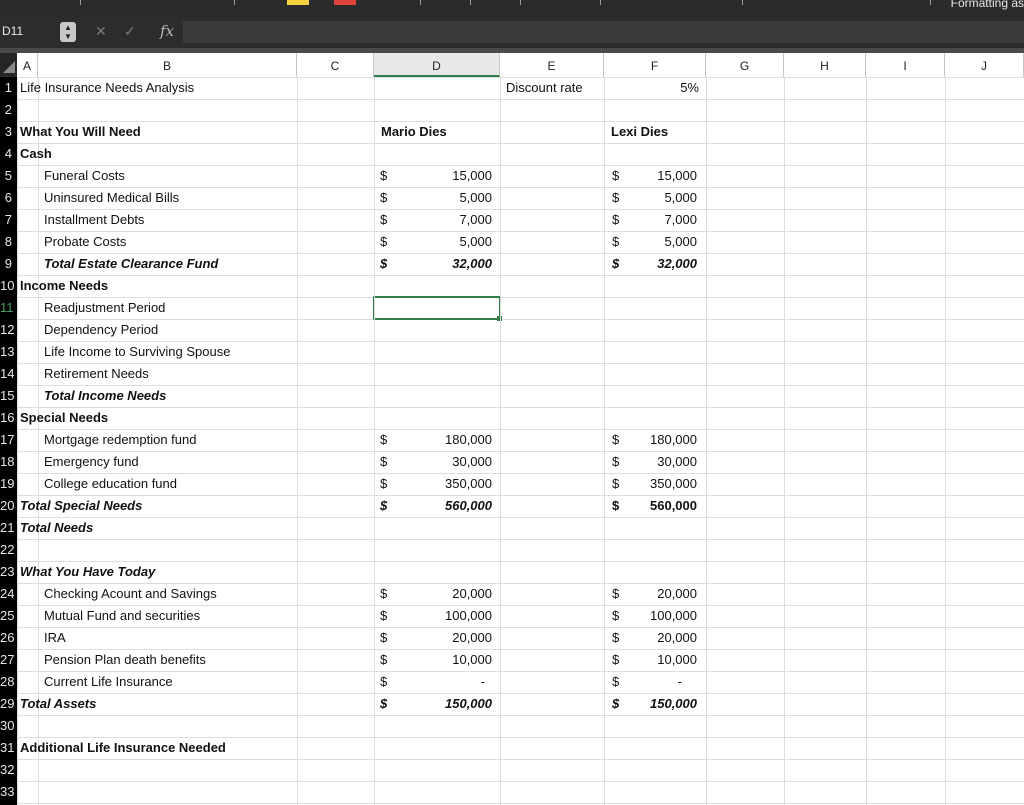 This screenshot has width=1024, height=805. What do you see at coordinates (130, 31) in the screenshot?
I see `enter-icon: ✓` at bounding box center [130, 31].